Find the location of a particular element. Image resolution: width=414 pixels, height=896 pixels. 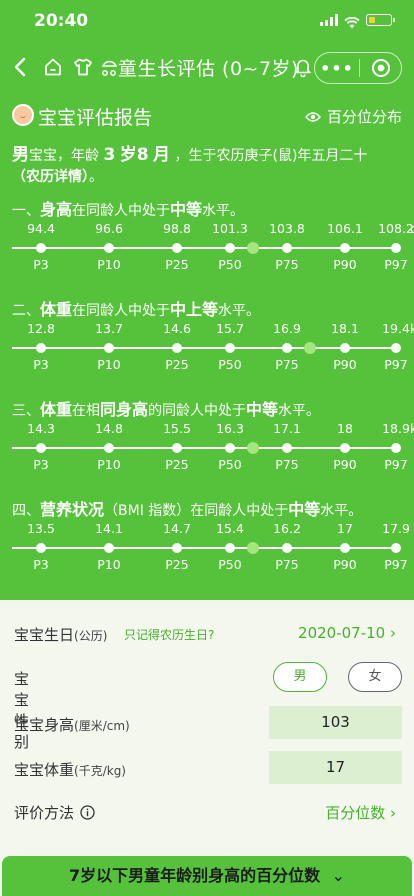

percentile-track is located at coordinates (207, 548).